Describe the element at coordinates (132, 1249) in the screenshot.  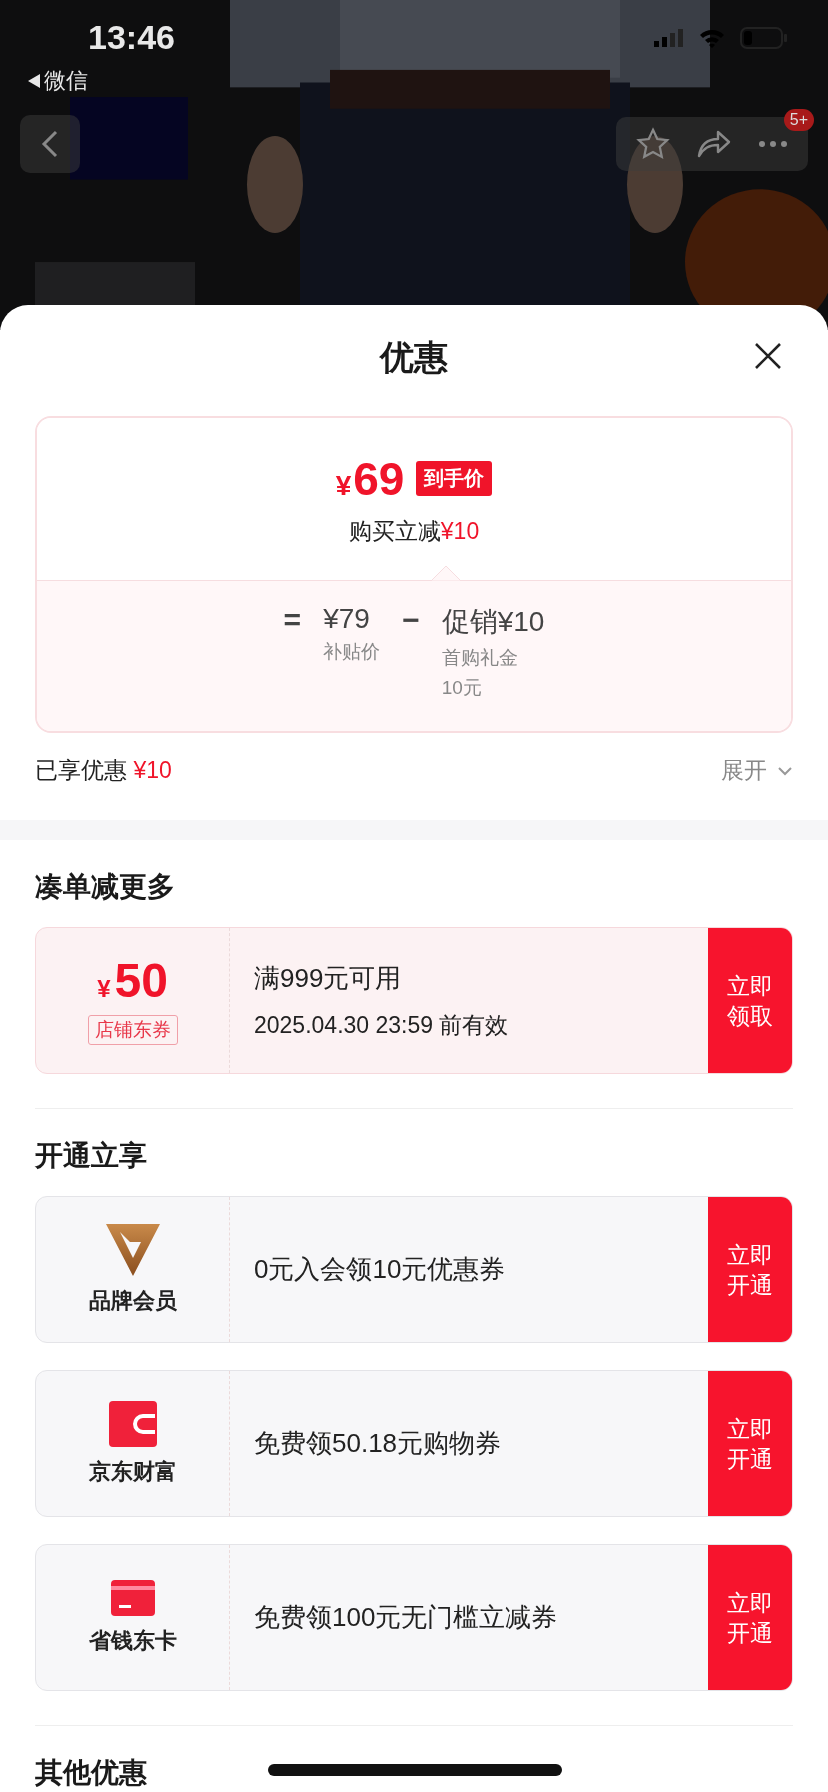
I see `v-logo-icon` at that location.